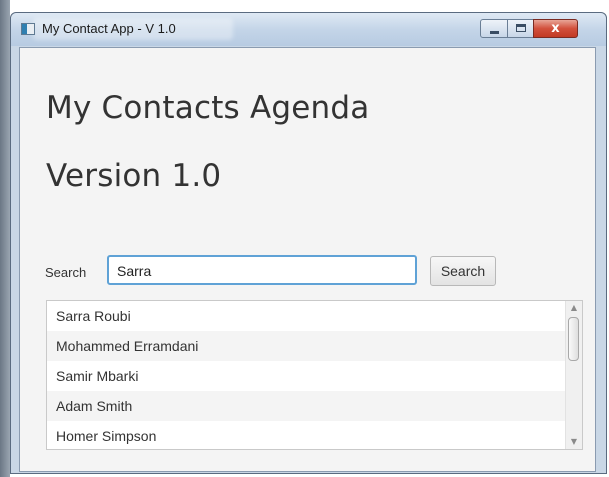 This screenshot has width=609, height=477. Describe the element at coordinates (5, 238) in the screenshot. I see `desktop-background` at that location.